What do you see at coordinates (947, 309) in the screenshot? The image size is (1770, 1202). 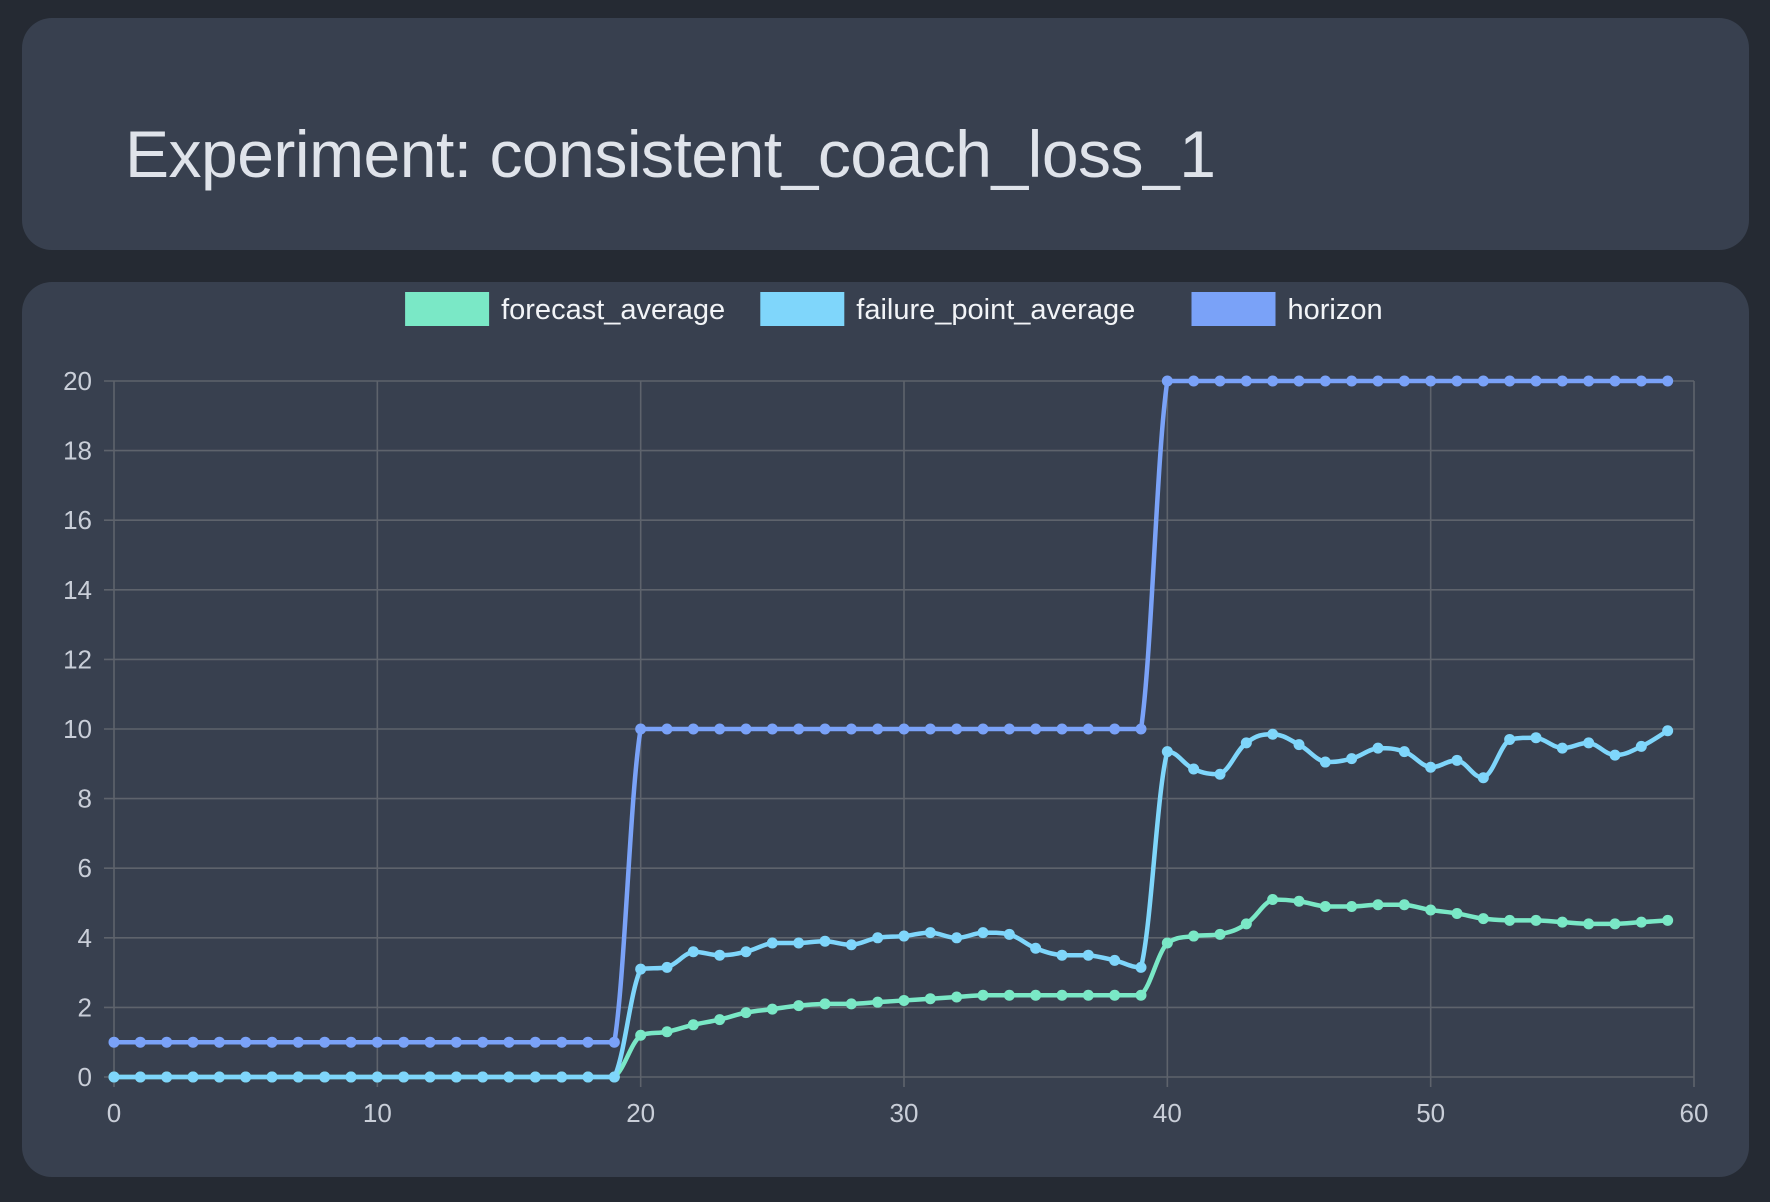 I see `legend-item-failure_point_average: failure_point_average` at bounding box center [947, 309].